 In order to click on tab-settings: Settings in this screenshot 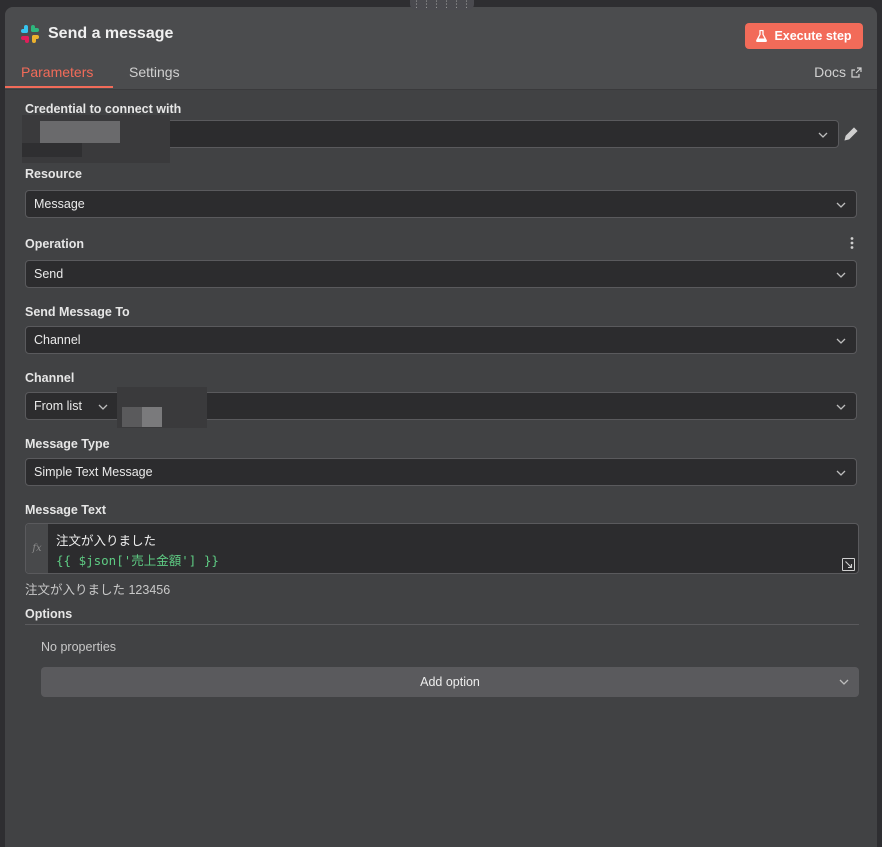, I will do `click(154, 72)`.